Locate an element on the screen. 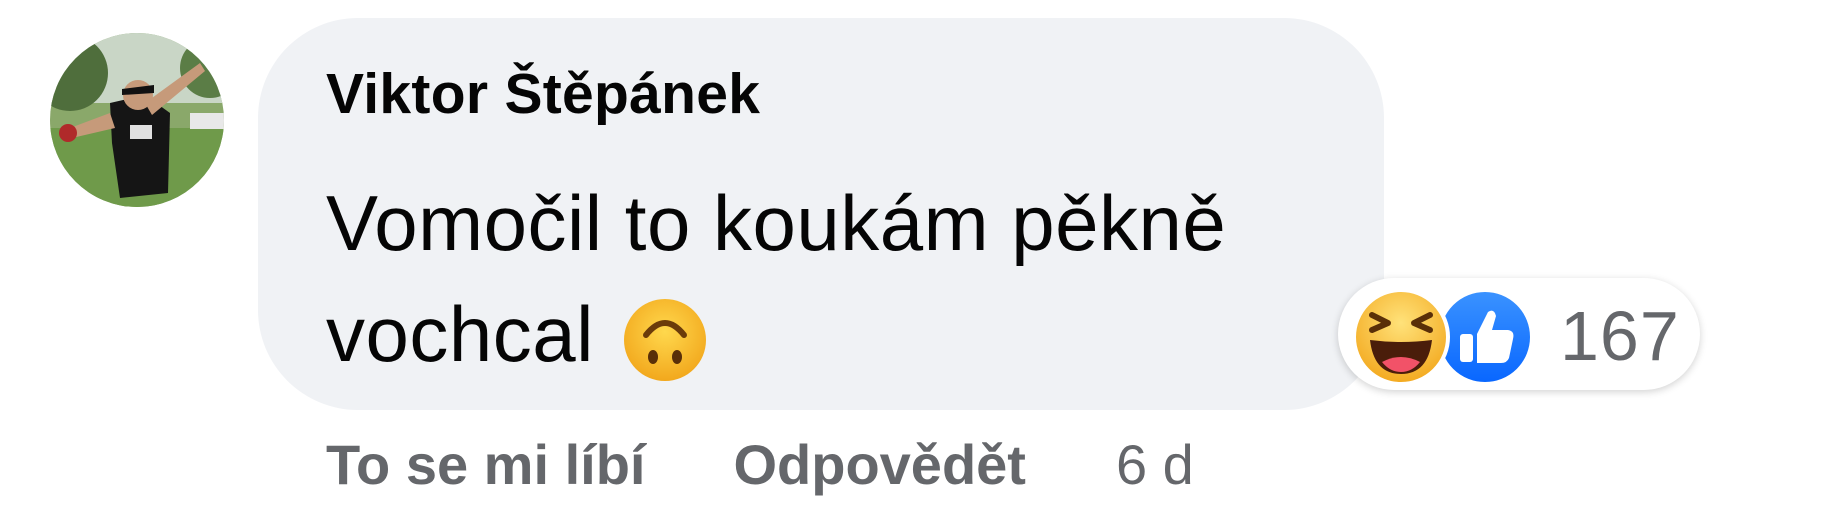 This screenshot has height=520, width=1828. comment-timestamp: 6 d is located at coordinates (1155, 465).